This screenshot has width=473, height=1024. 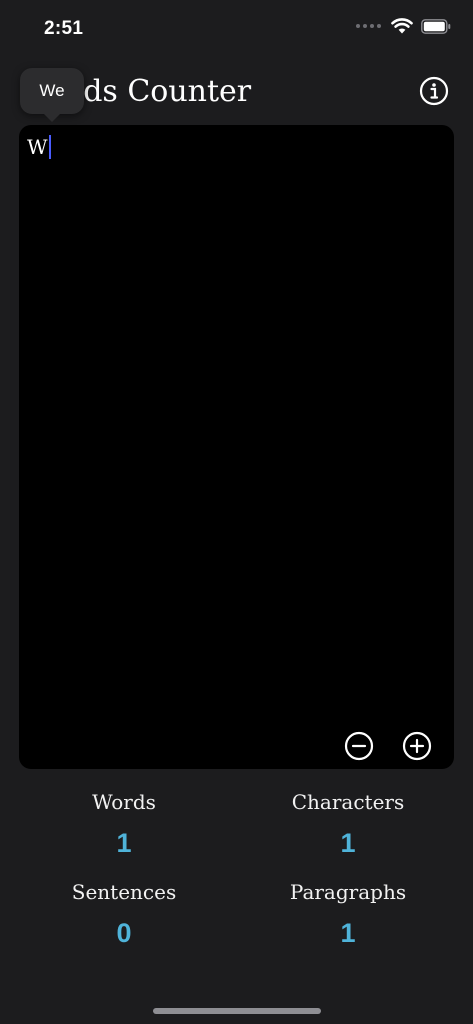 I want to click on stat-sentences: Sentences 0, so click(x=124, y=914).